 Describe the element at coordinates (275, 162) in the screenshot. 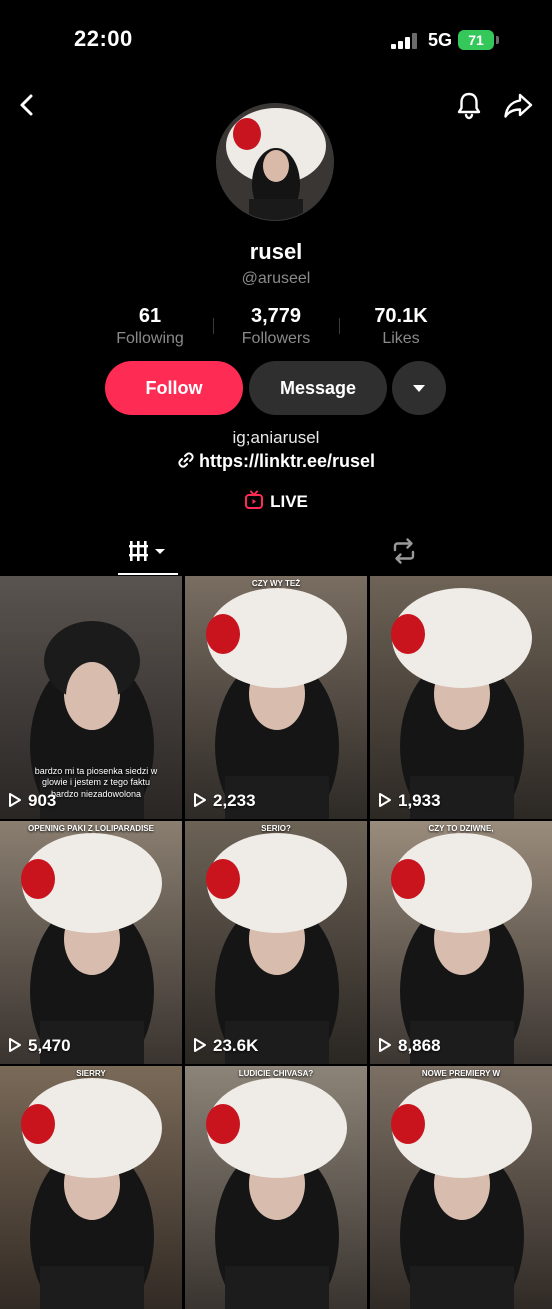

I see `avatar` at that location.